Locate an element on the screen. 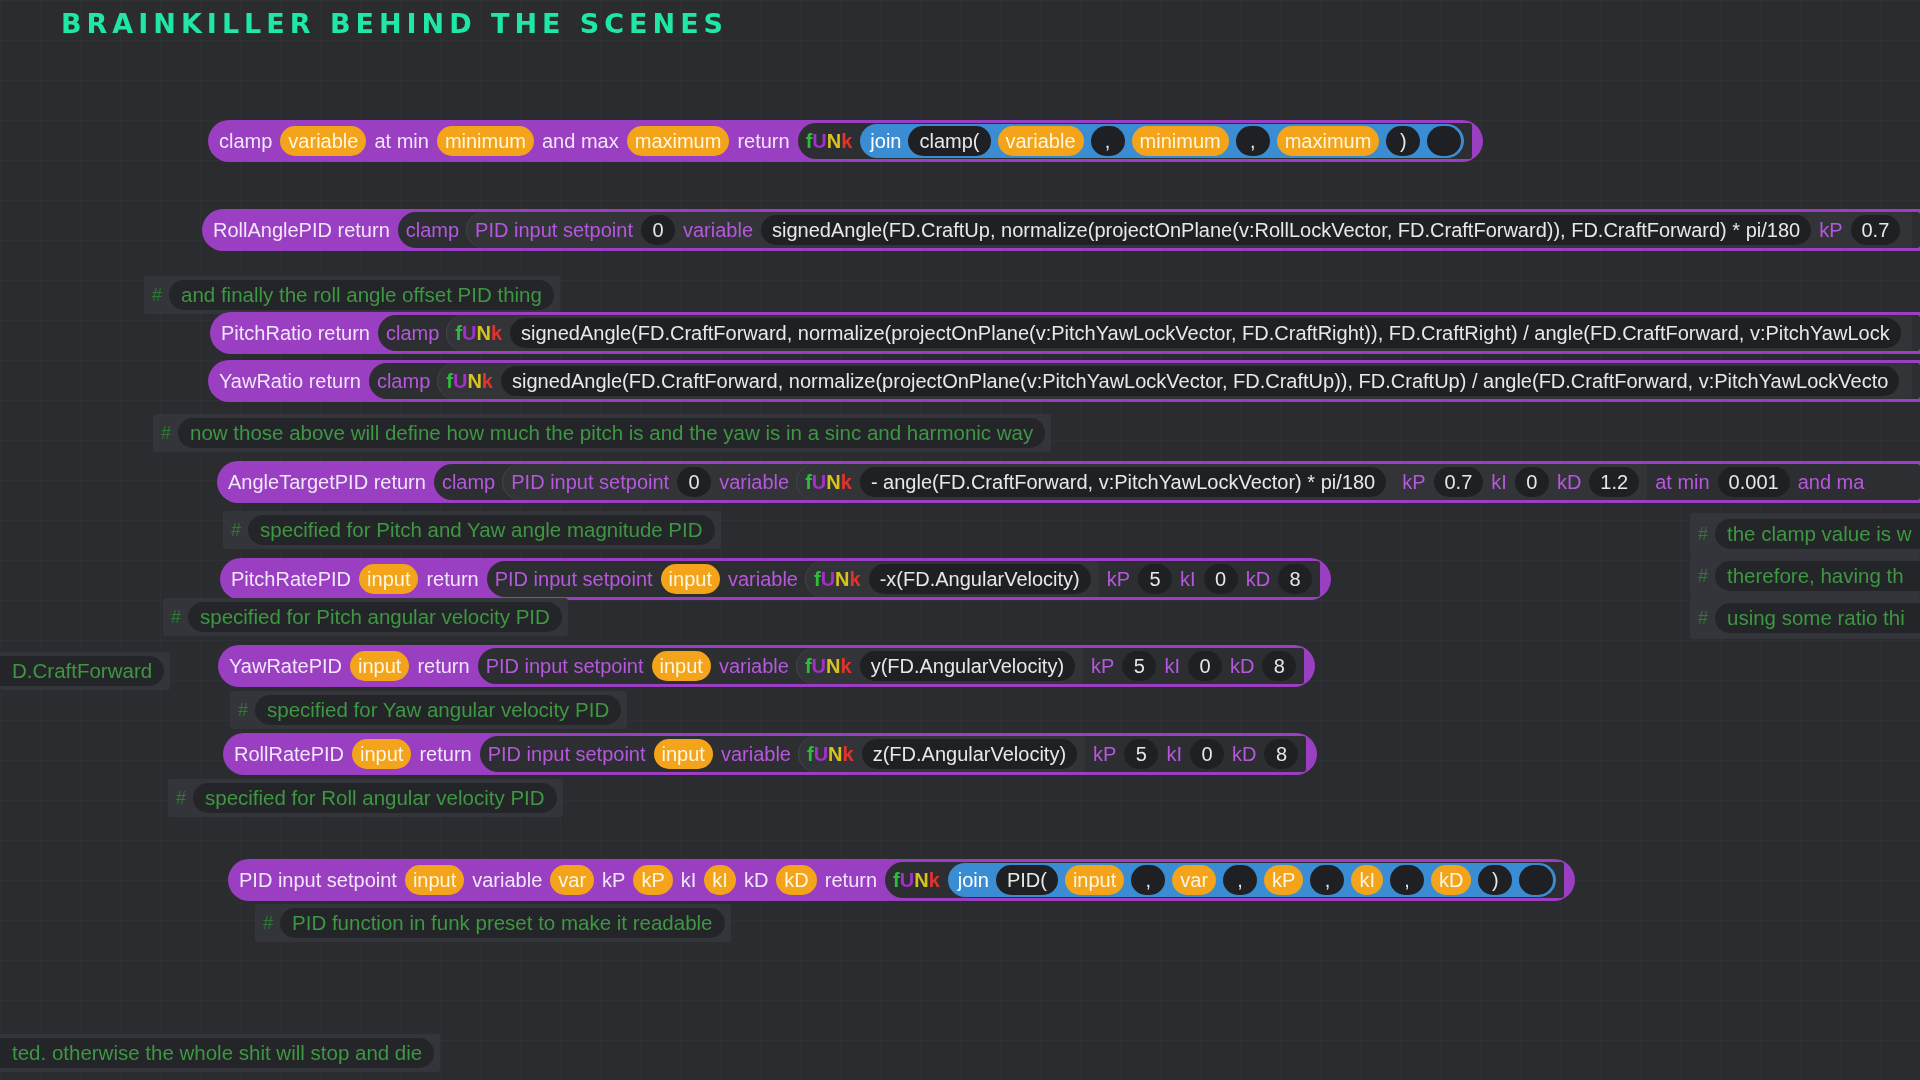  reporter-block: PID input setpoint 0 variable signedAngle(FD.CraftUp, normalize(projectOnPlane(v:RollLockVector, FD.CraftForward)), FD.CraftForward) * pi/180 kP 0.7 is located at coordinates (1189, 230).